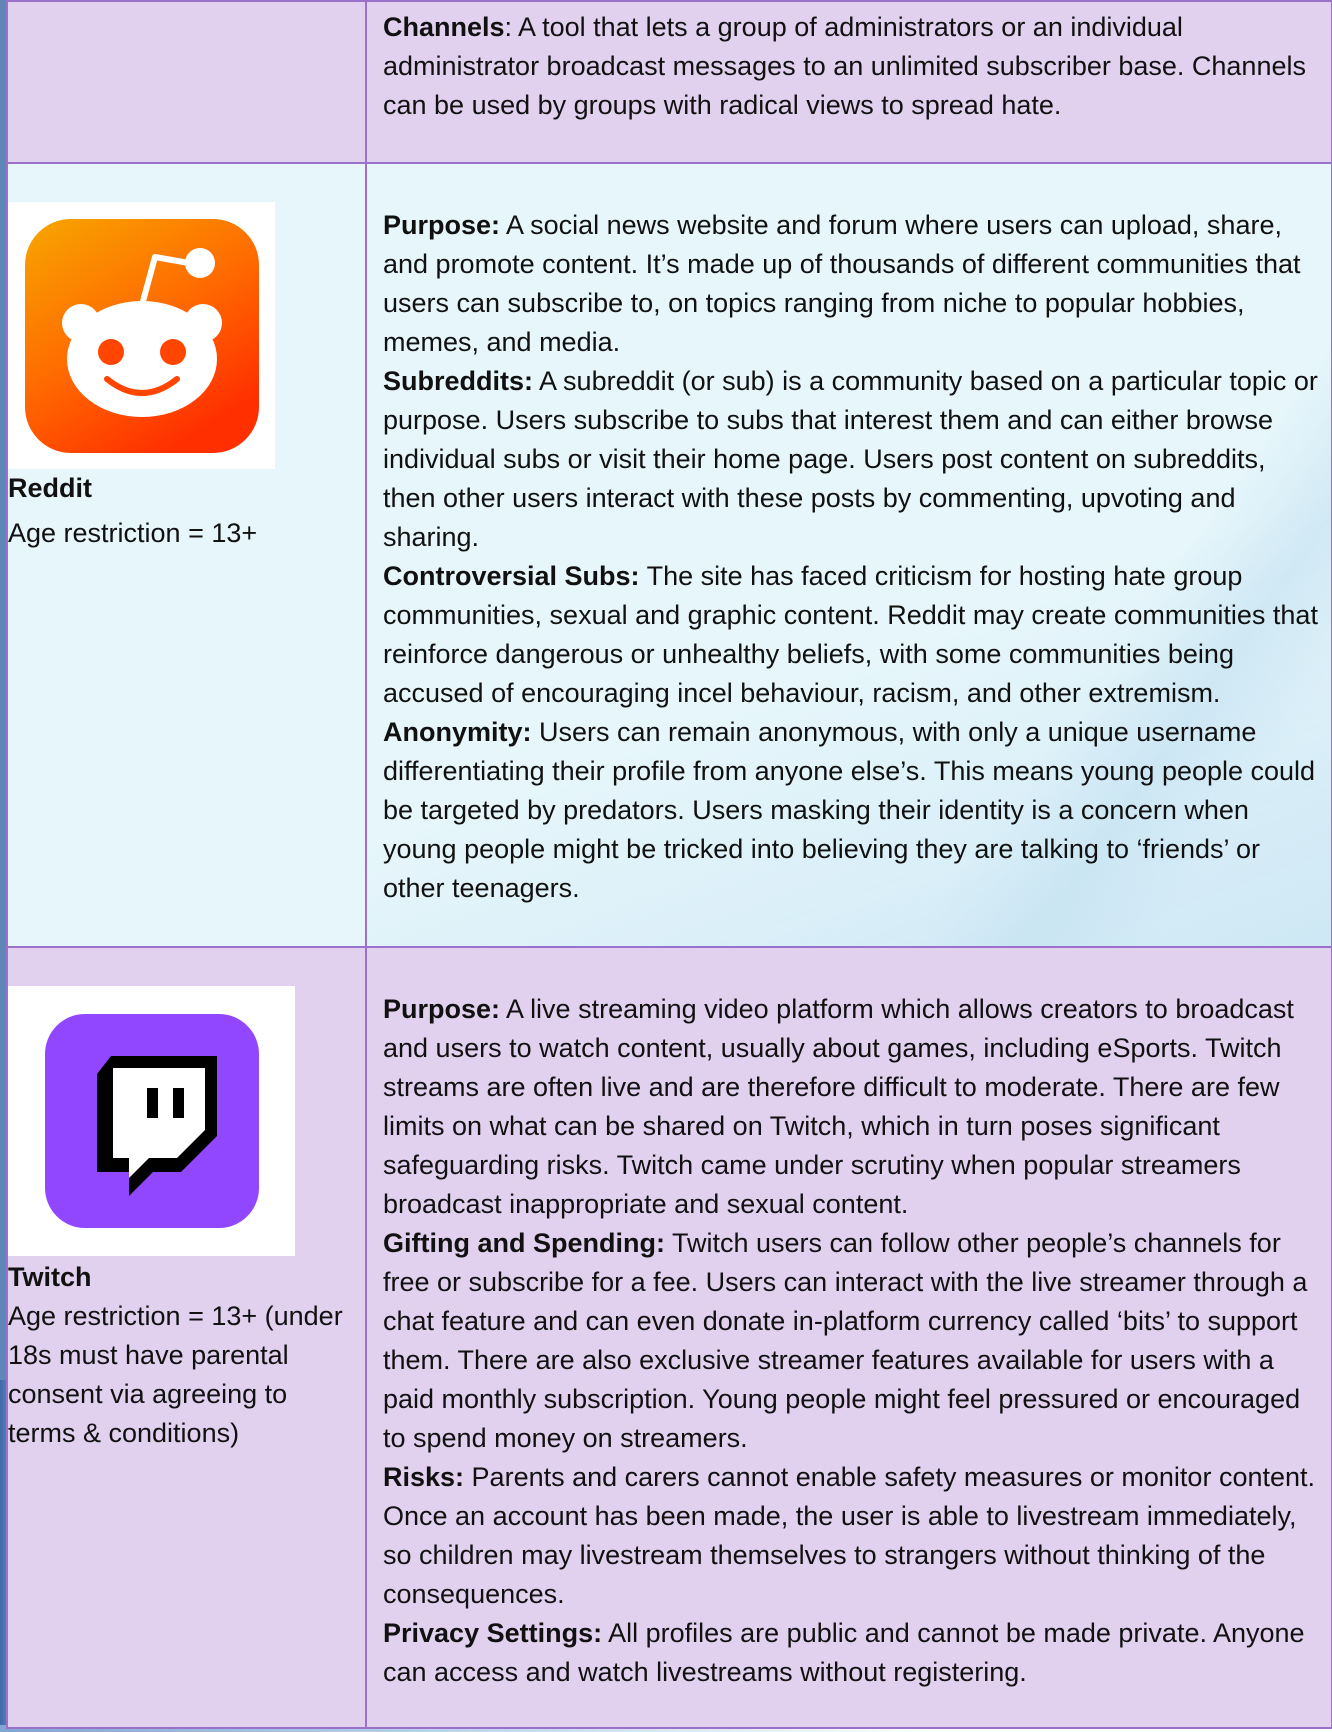  What do you see at coordinates (50, 1277) in the screenshot?
I see `twitch-name: Twitch` at bounding box center [50, 1277].